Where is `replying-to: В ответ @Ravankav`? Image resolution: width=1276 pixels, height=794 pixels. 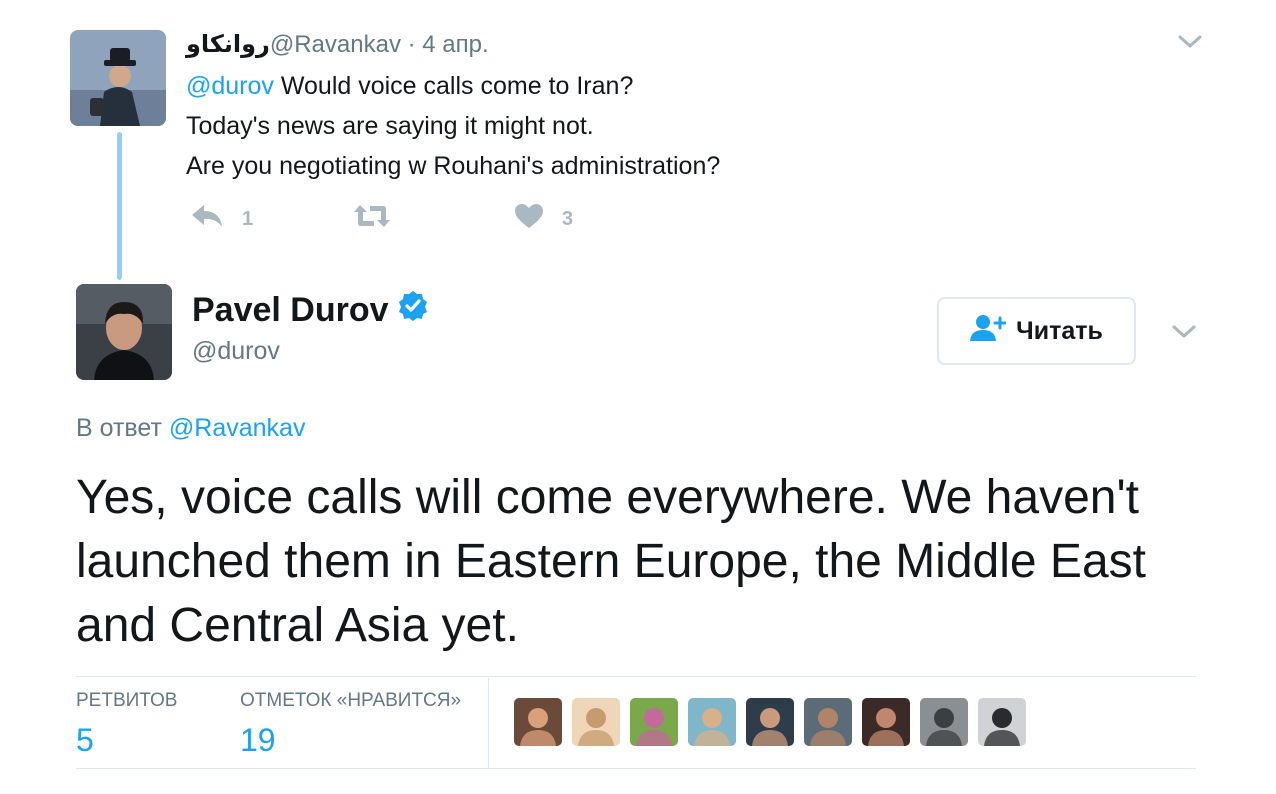
replying-to: В ответ @Ravankav is located at coordinates (190, 428).